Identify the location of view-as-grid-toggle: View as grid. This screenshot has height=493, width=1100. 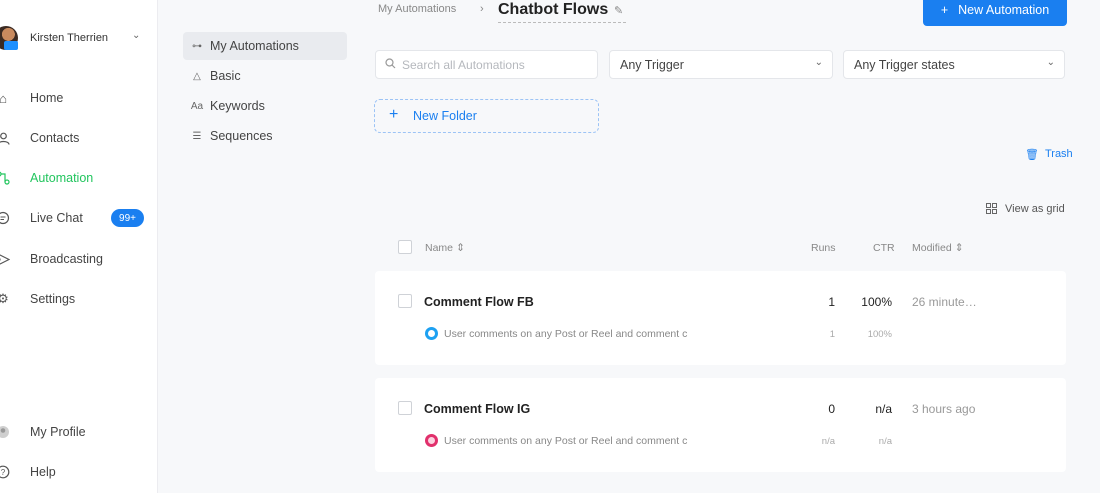
(1025, 210).